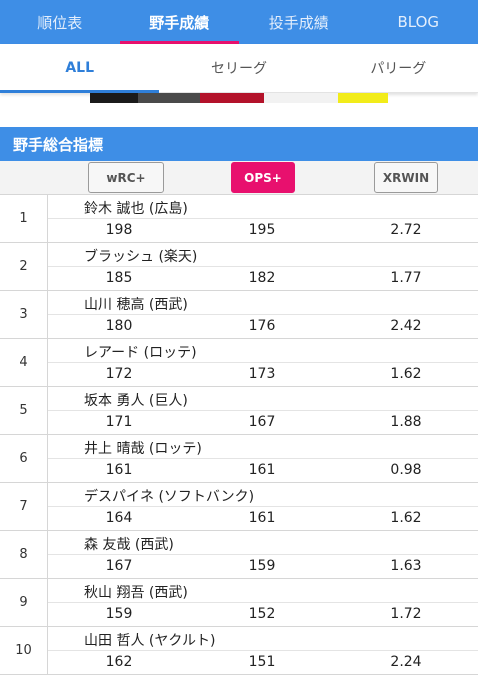  Describe the element at coordinates (24, 362) in the screenshot. I see `rank-cell: 4` at that location.